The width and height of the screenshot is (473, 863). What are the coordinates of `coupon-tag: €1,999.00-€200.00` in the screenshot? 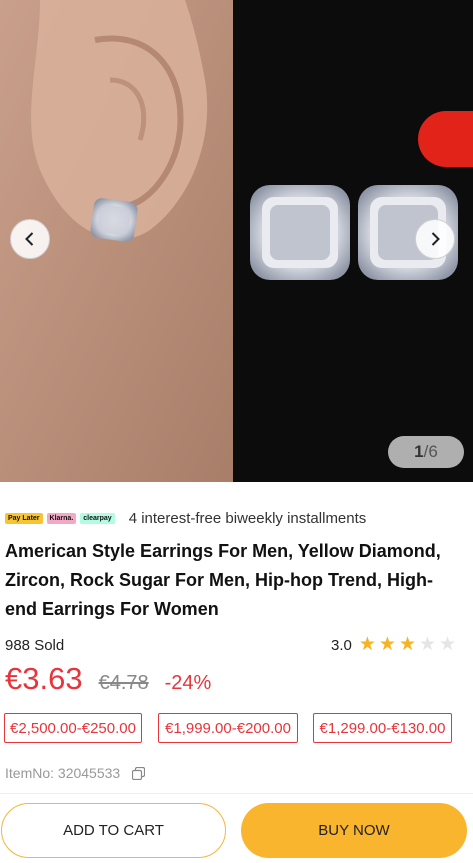 It's located at (228, 728).